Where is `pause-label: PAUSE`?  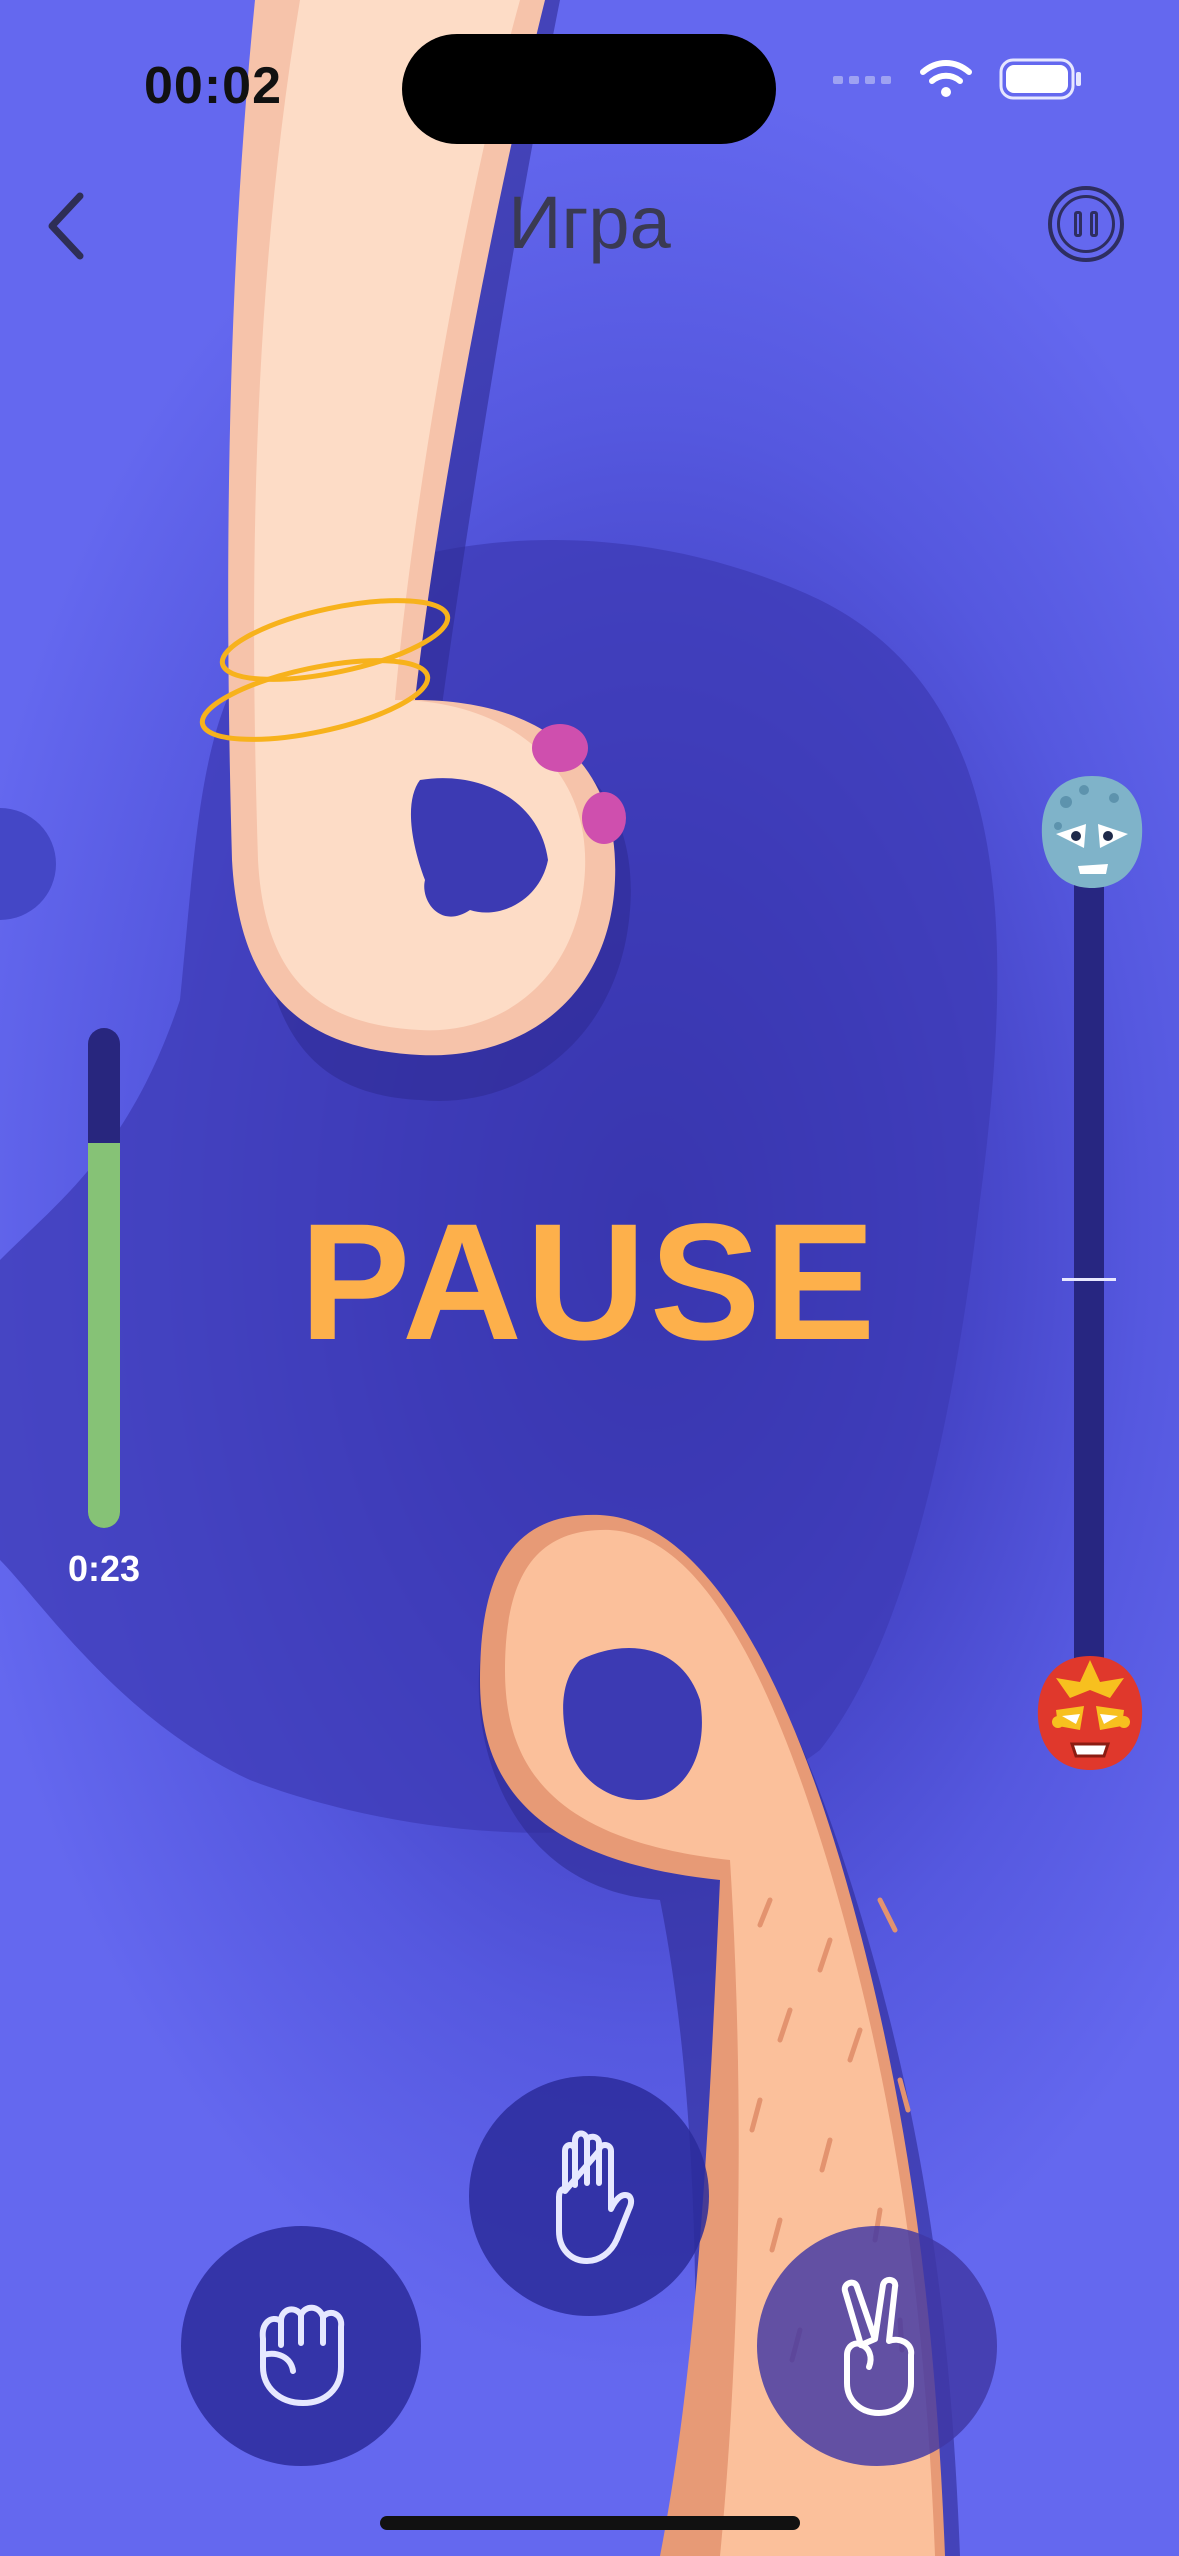
pause-label: PAUSE is located at coordinates (589, 1282).